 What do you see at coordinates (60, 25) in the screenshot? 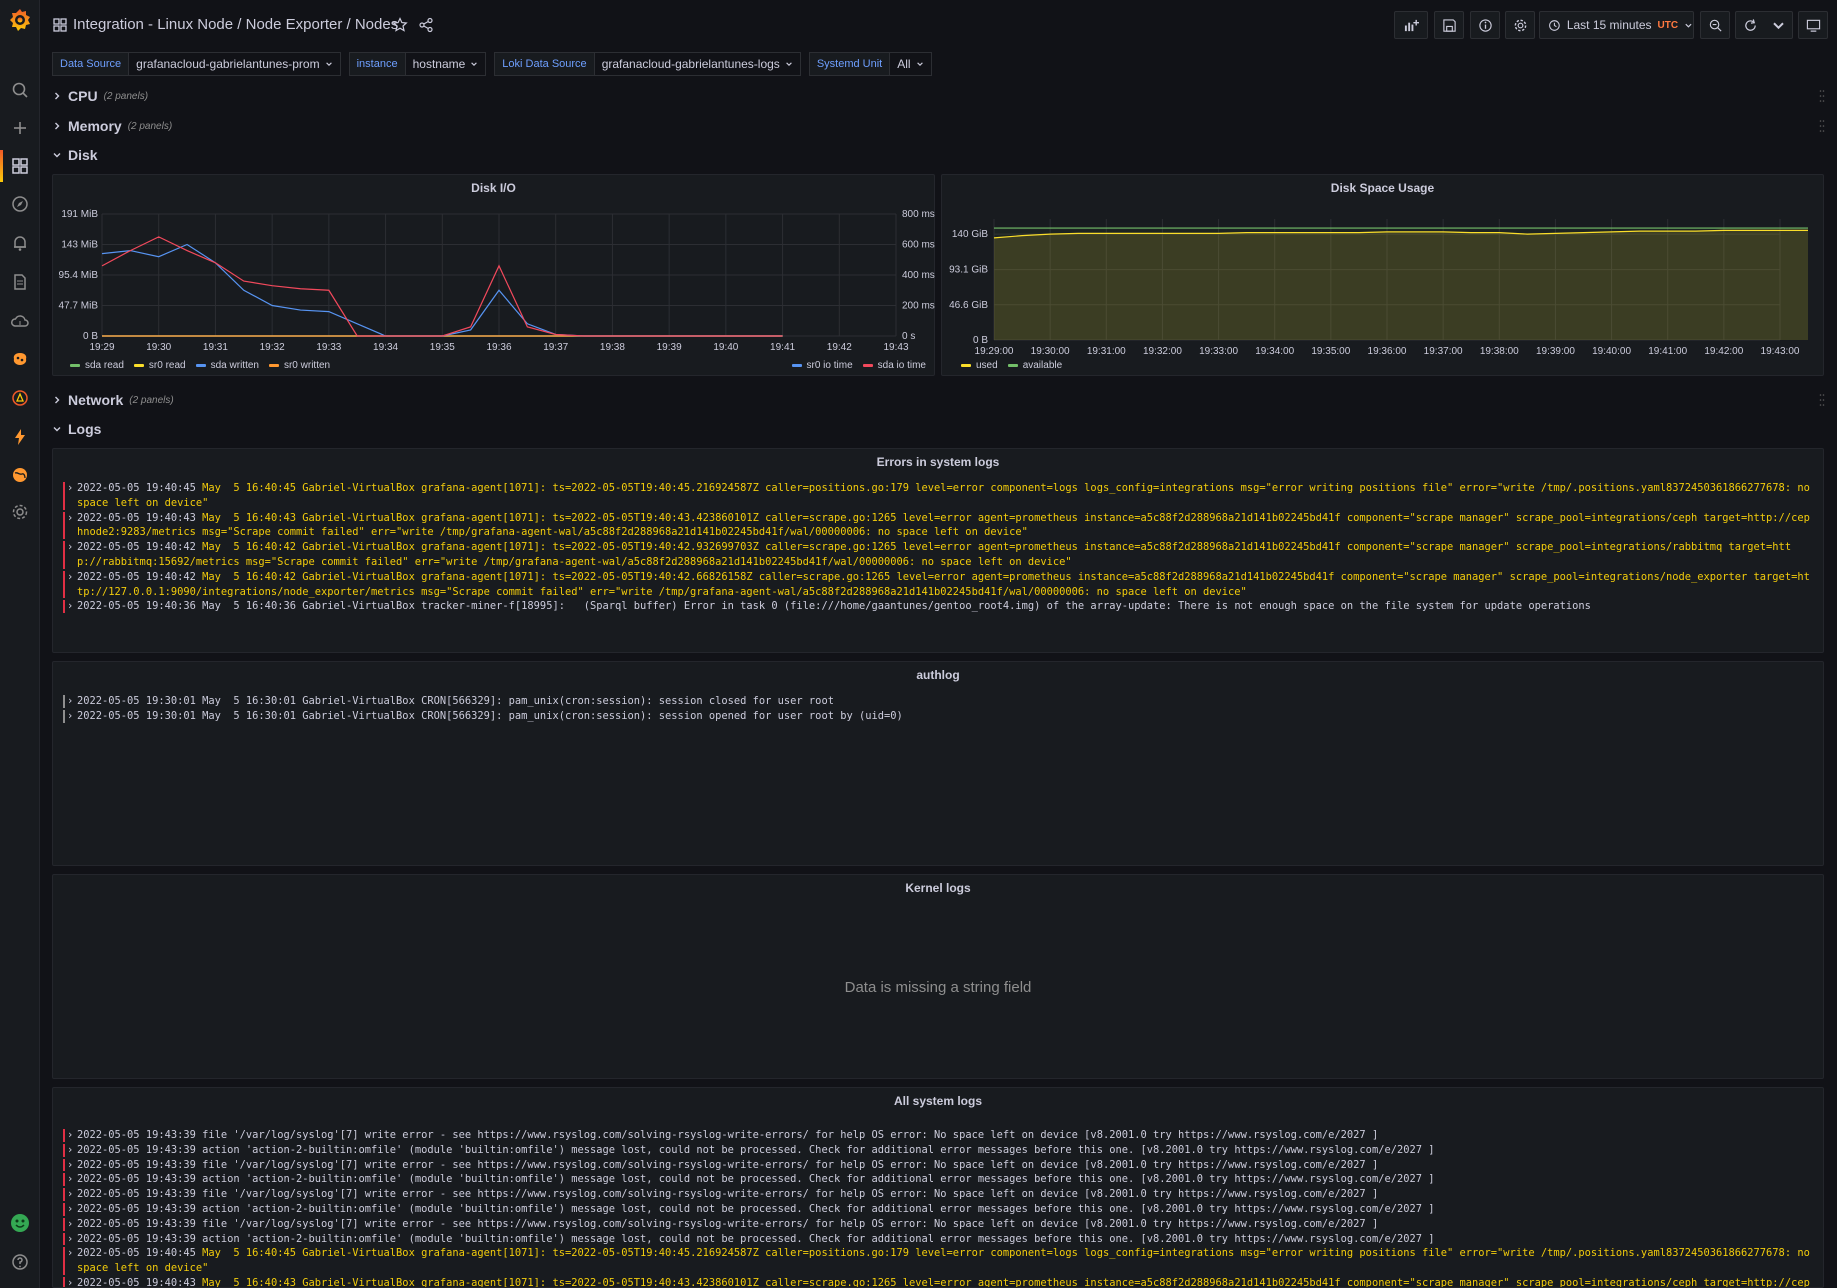
I see `dashboard-grid-icon` at bounding box center [60, 25].